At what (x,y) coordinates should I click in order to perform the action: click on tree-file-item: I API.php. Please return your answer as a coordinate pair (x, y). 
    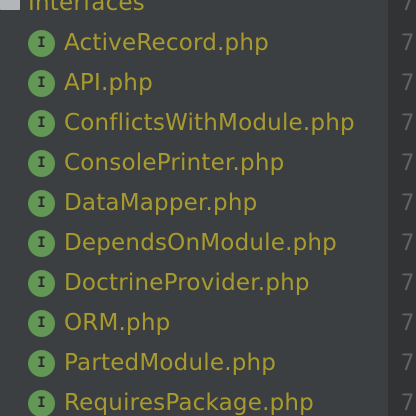
    Looking at the image, I should click on (90, 83).